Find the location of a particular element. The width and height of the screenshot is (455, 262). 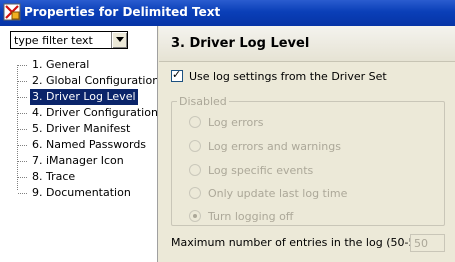

use-driver-set-label: Use log settings from the Driver Set is located at coordinates (288, 76).